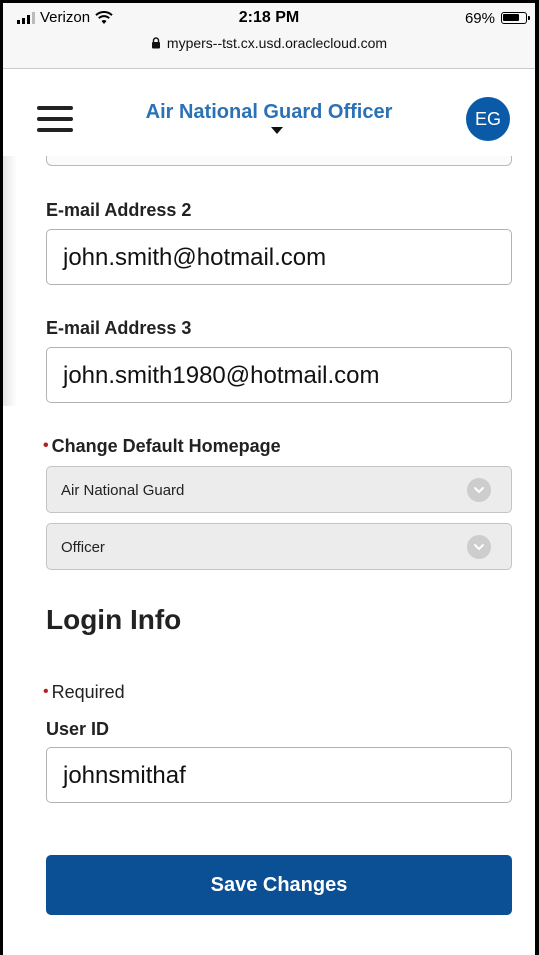  Describe the element at coordinates (279, 885) in the screenshot. I see `save-changes-button: Save Changes` at that location.